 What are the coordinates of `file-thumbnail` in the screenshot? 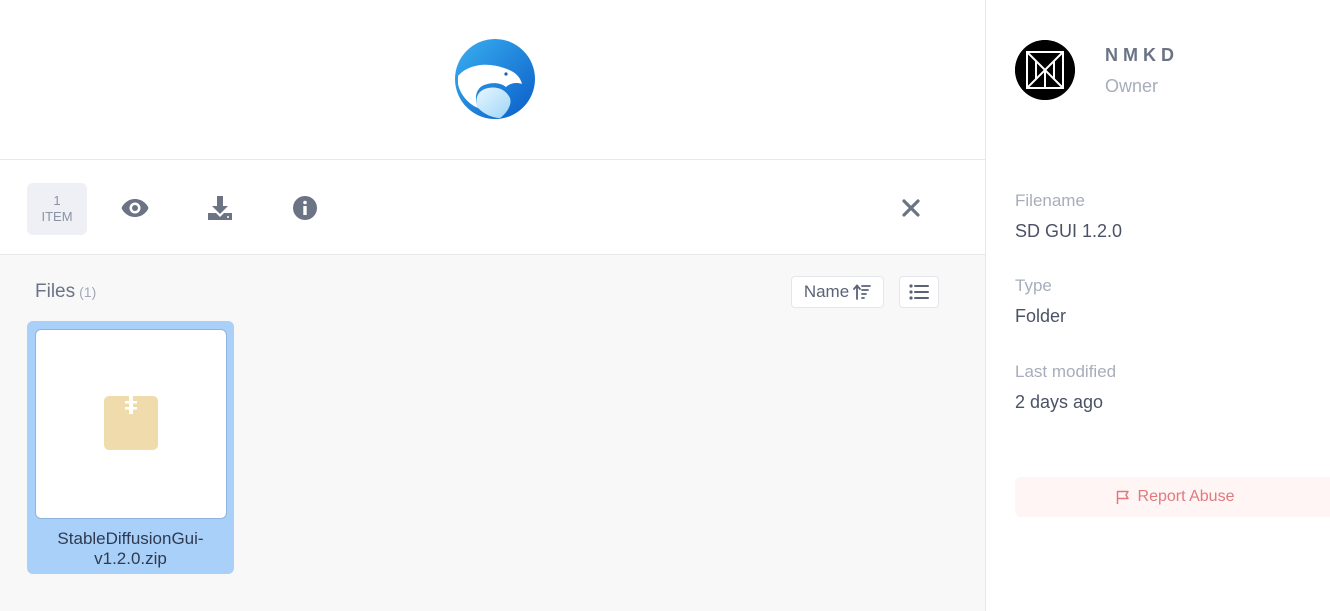 It's located at (131, 424).